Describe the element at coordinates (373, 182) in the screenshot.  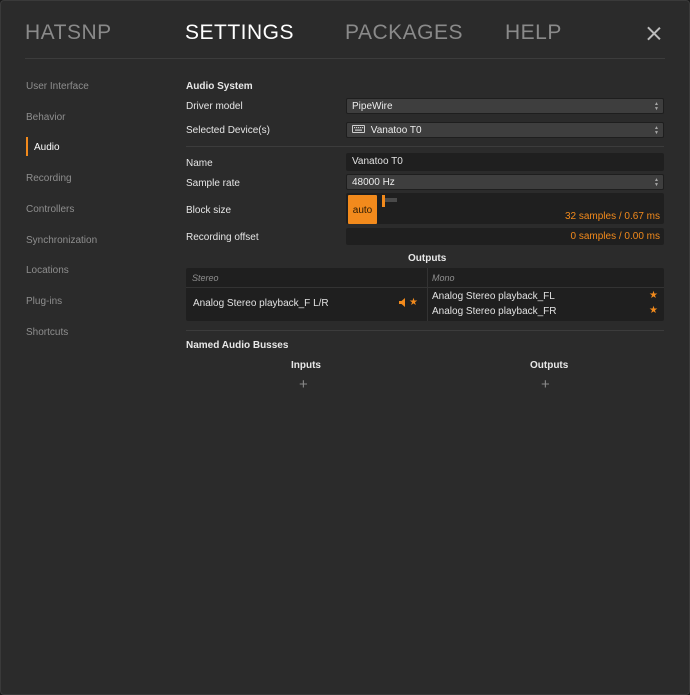
I see `sample-rate-value: 48000 Hz` at that location.